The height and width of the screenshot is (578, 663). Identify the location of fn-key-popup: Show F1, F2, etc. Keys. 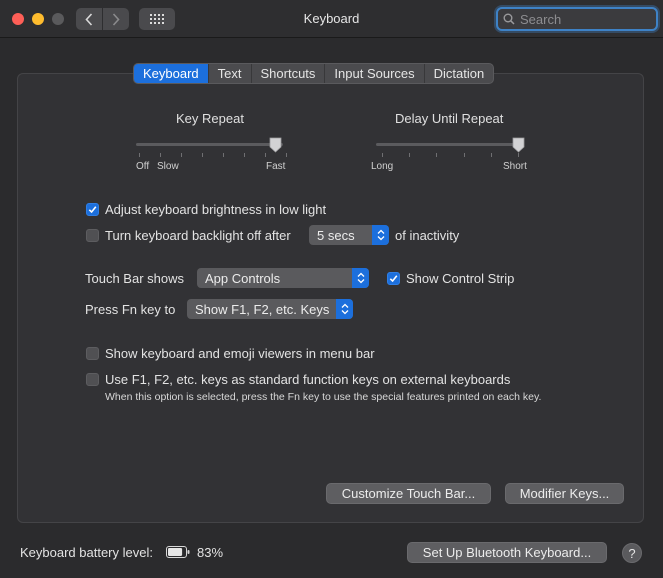
(270, 309).